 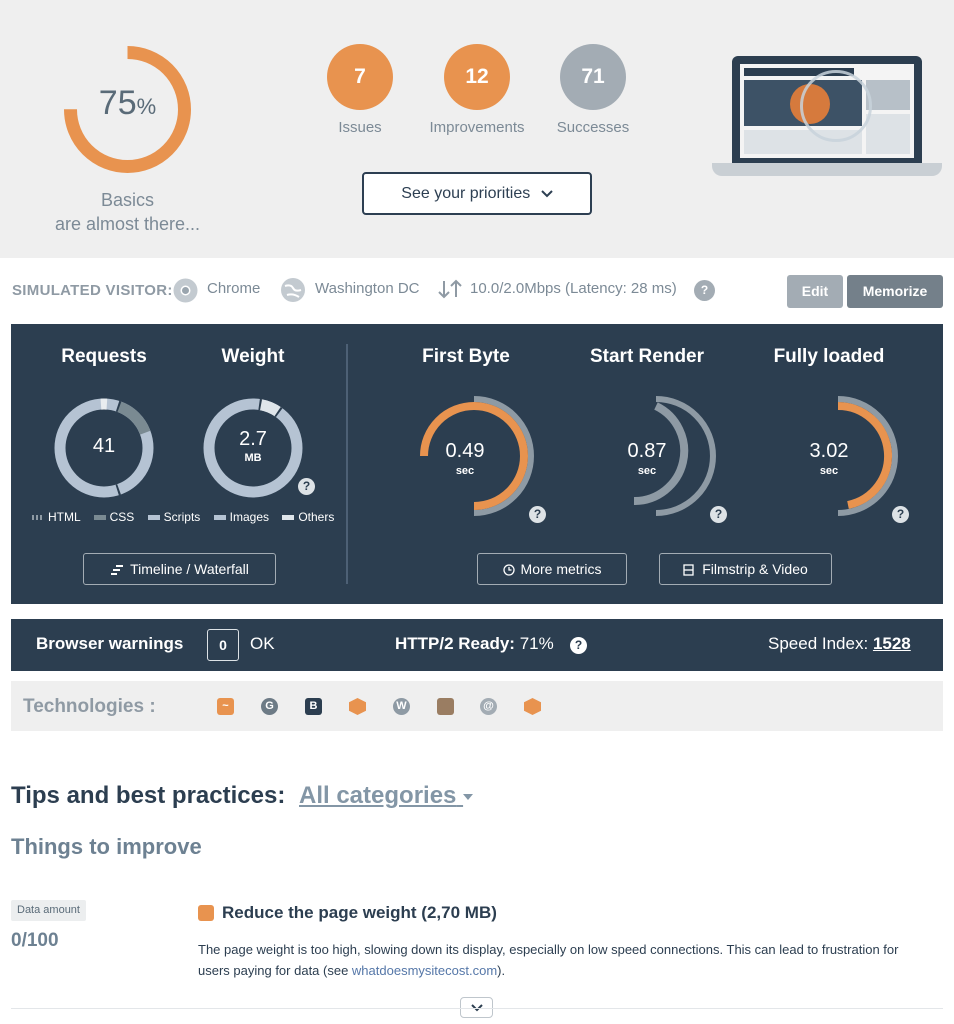 What do you see at coordinates (122, 517) in the screenshot?
I see `legend-css: CSS` at bounding box center [122, 517].